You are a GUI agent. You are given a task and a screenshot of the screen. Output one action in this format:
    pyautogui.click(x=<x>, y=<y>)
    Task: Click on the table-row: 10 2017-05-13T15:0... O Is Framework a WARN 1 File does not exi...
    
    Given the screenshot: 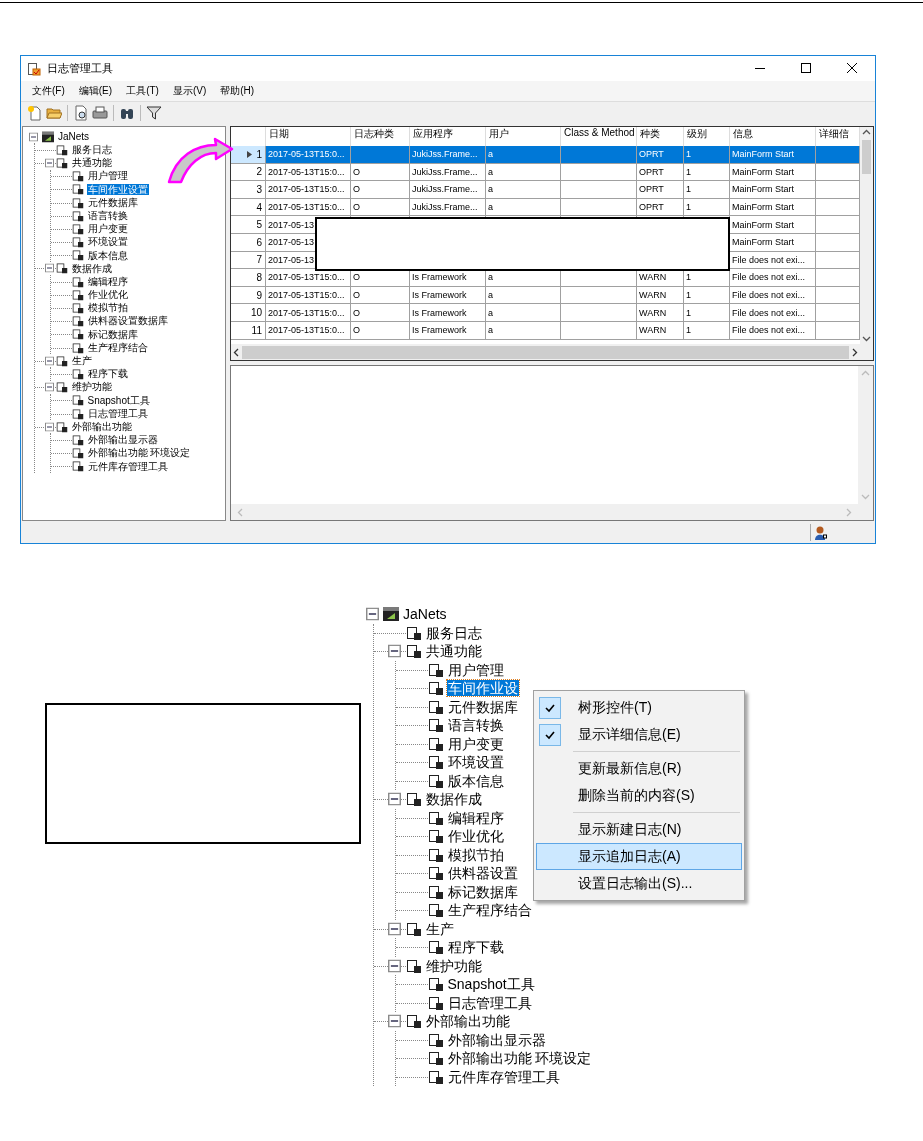 What is the action you would take?
    pyautogui.click(x=545, y=313)
    